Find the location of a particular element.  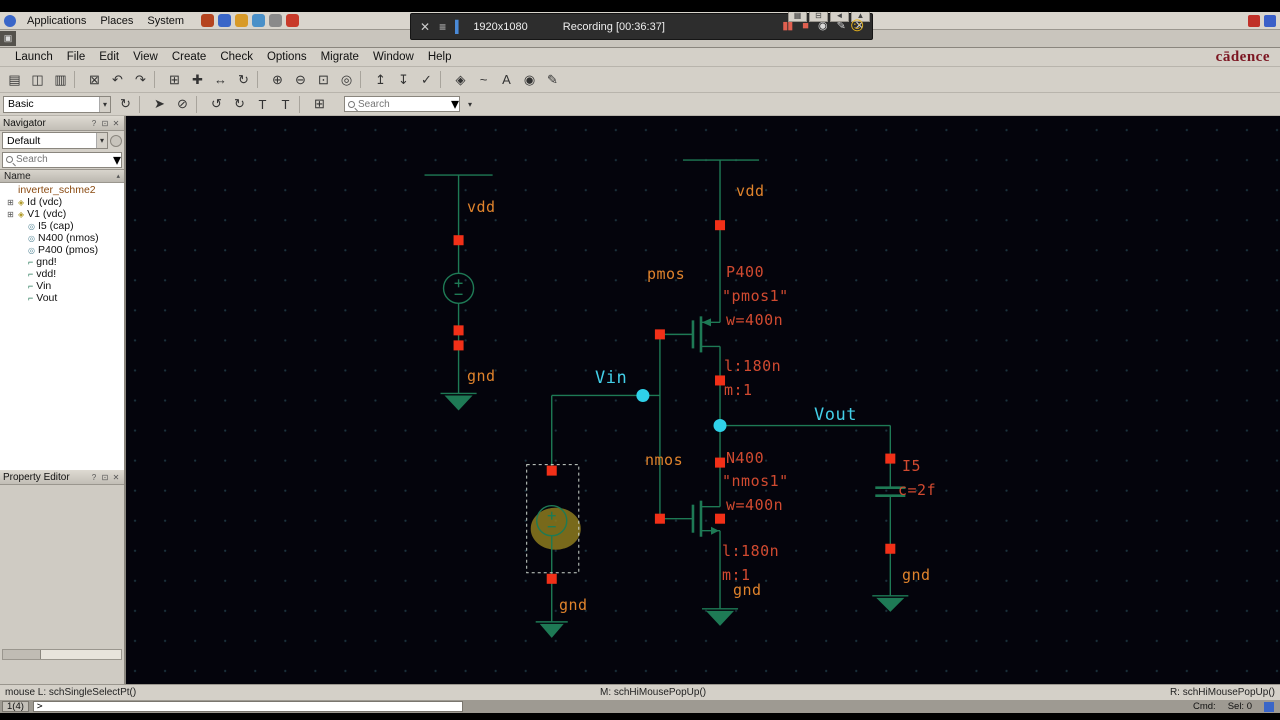

pause-icon: ▮▮ is located at coordinates (787, 26).